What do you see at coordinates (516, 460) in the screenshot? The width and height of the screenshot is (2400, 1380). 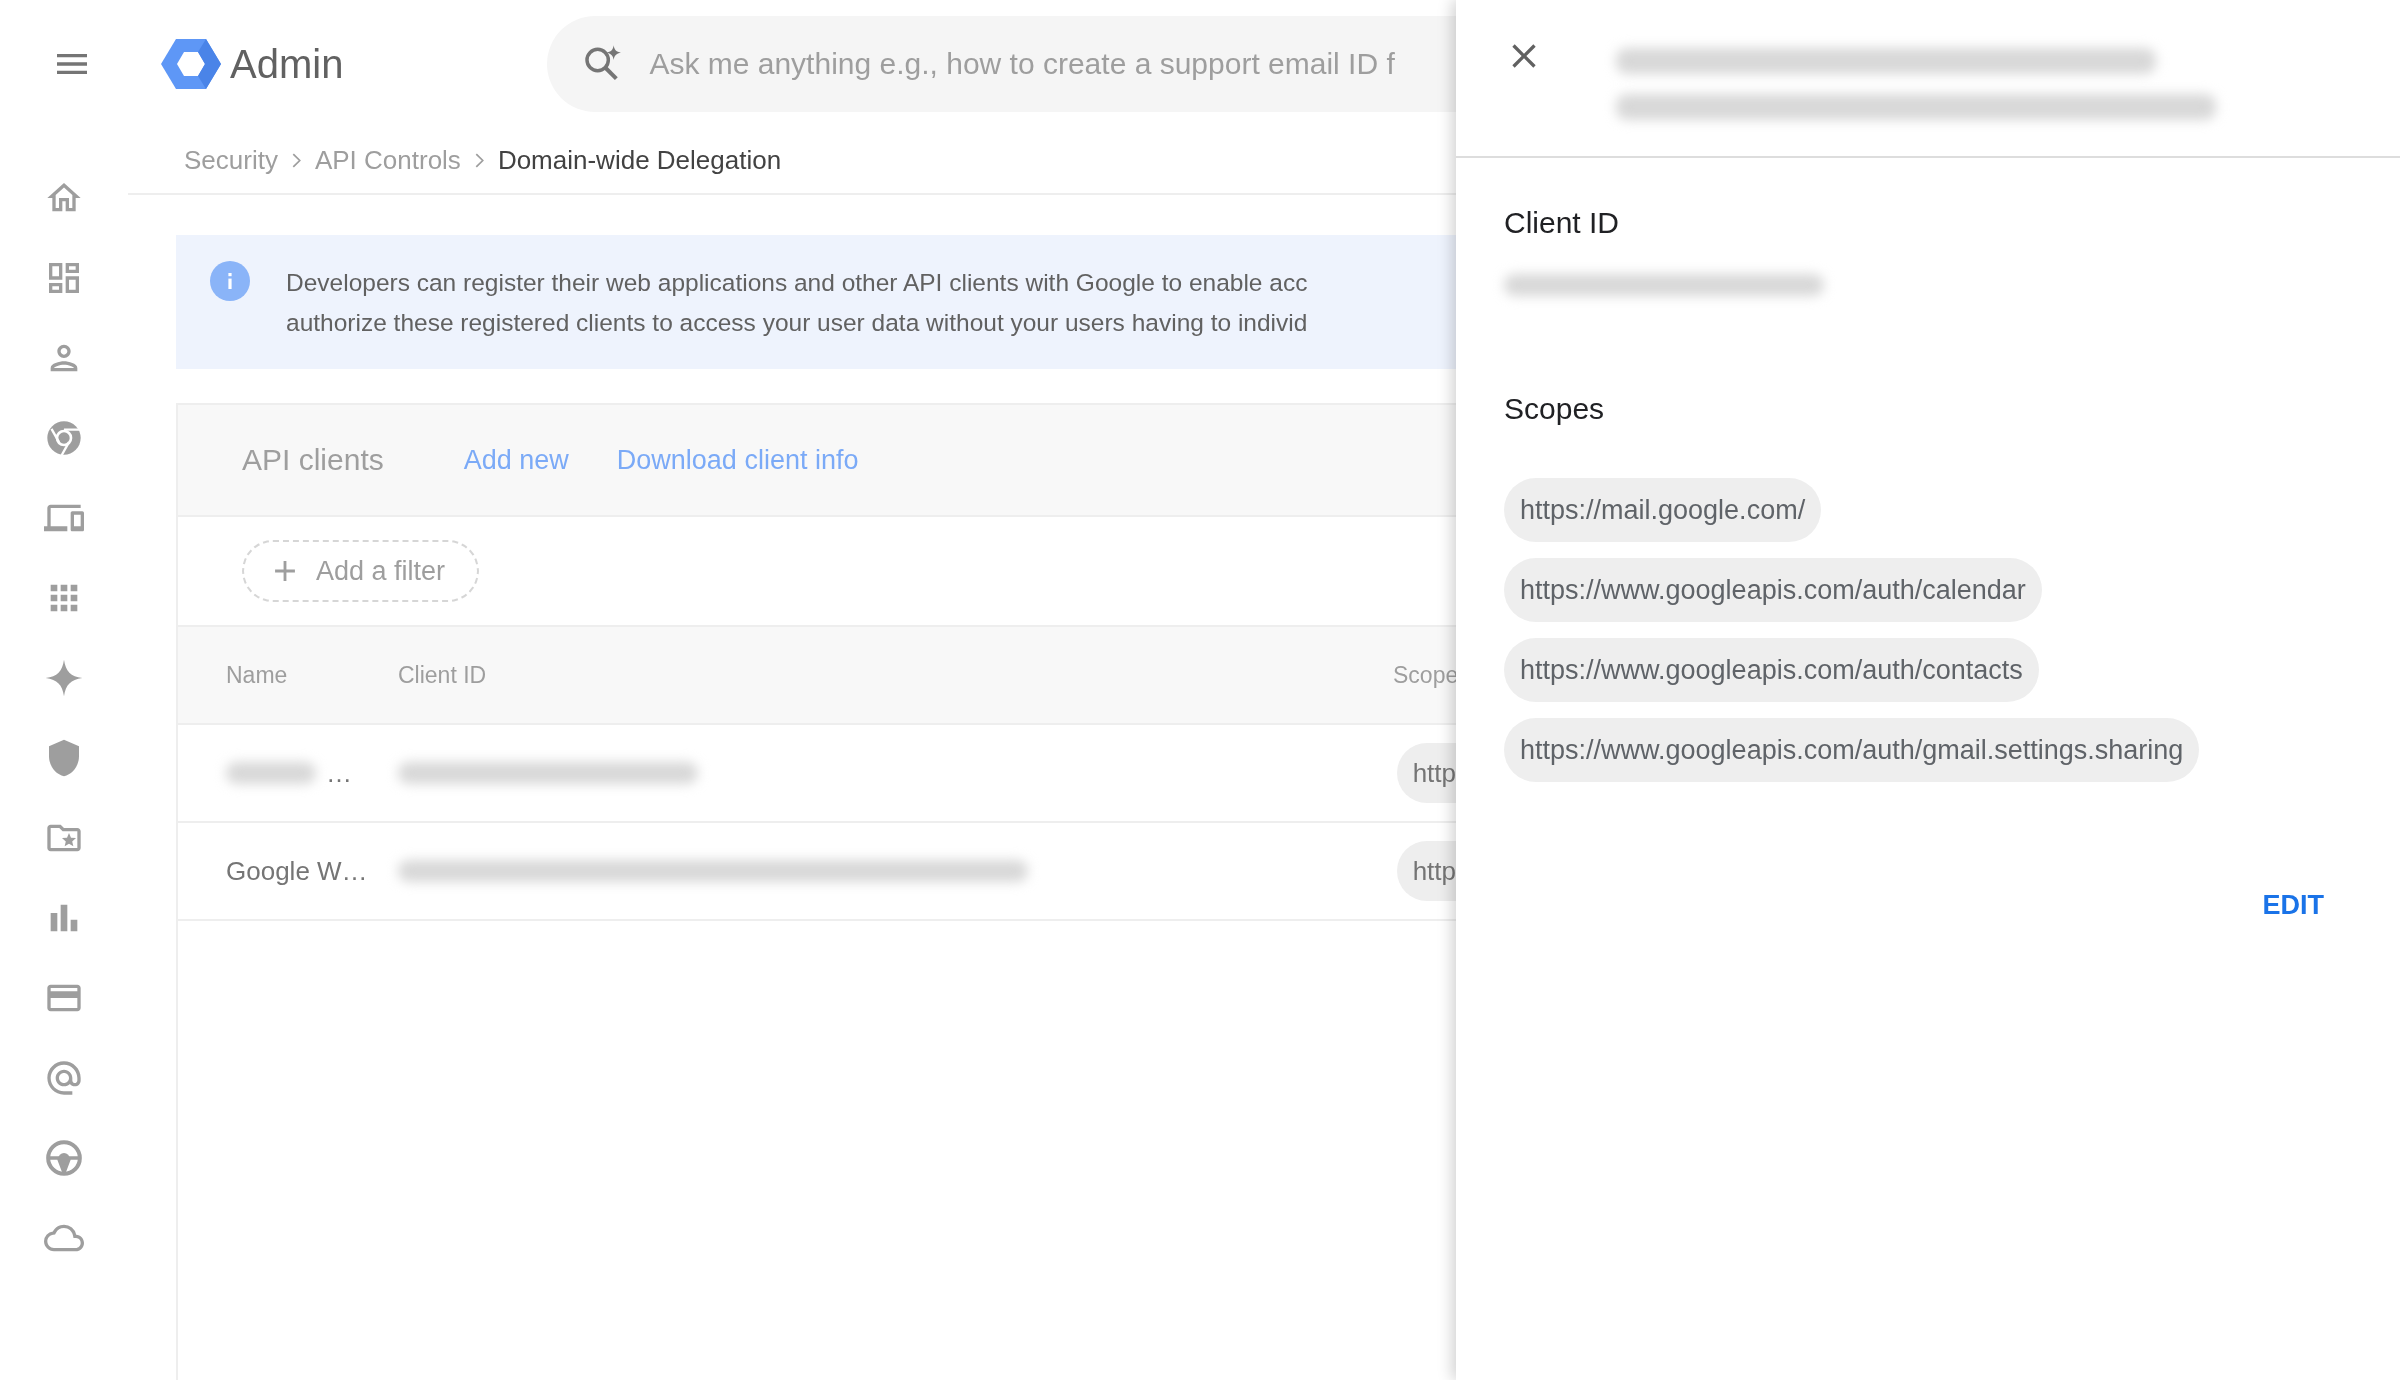 I see `action-link: Add new` at bounding box center [516, 460].